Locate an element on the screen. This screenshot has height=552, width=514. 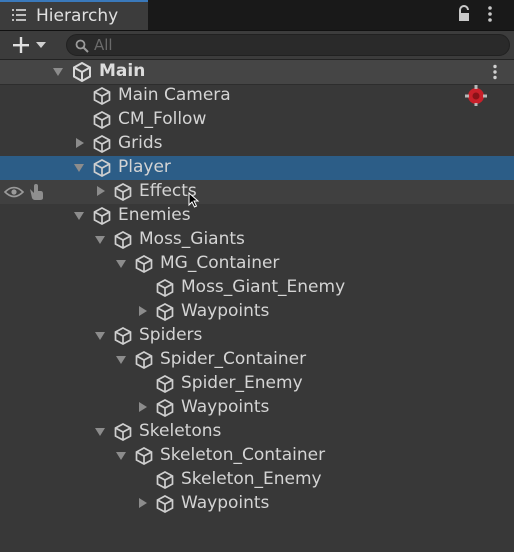
tree-item-label: Spider_Enemy is located at coordinates (242, 383).